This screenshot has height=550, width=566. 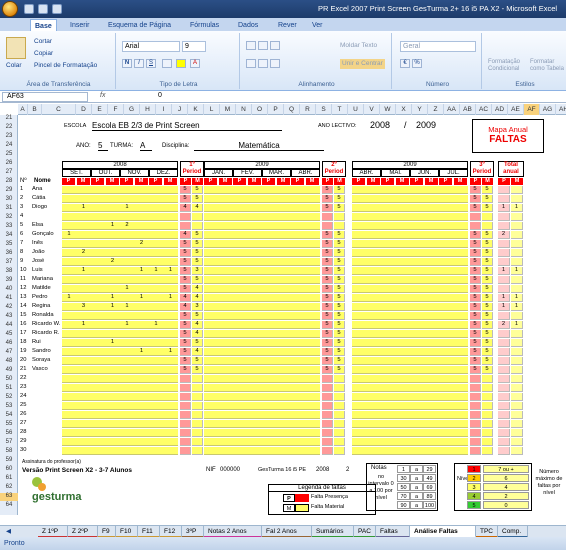 What do you see at coordinates (9, 335) in the screenshot?
I see `row-header: 45` at bounding box center [9, 335].